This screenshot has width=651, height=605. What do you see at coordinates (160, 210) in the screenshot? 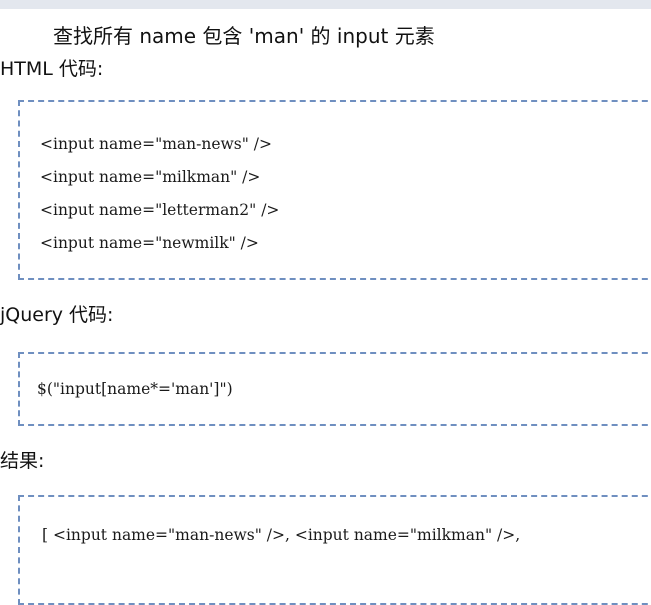
I see `code-line: <input name="letterman2" />` at bounding box center [160, 210].